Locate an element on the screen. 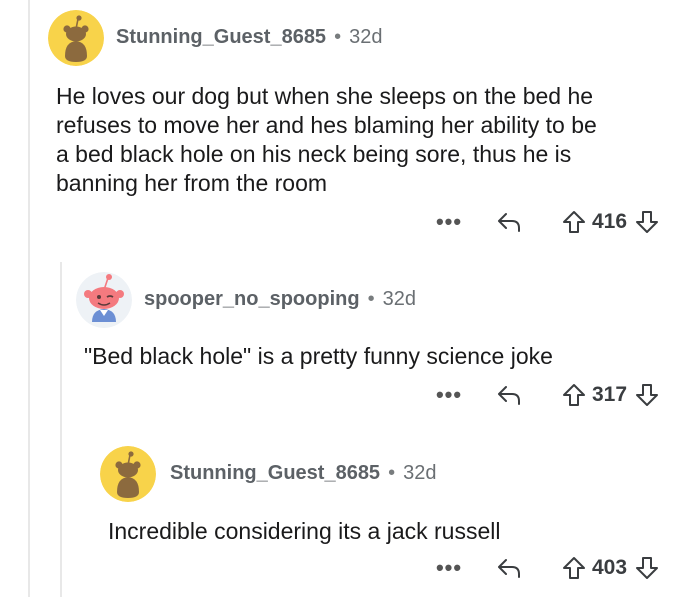 This screenshot has height=597, width=700. reply-arrow-icon is located at coordinates (509, 568).